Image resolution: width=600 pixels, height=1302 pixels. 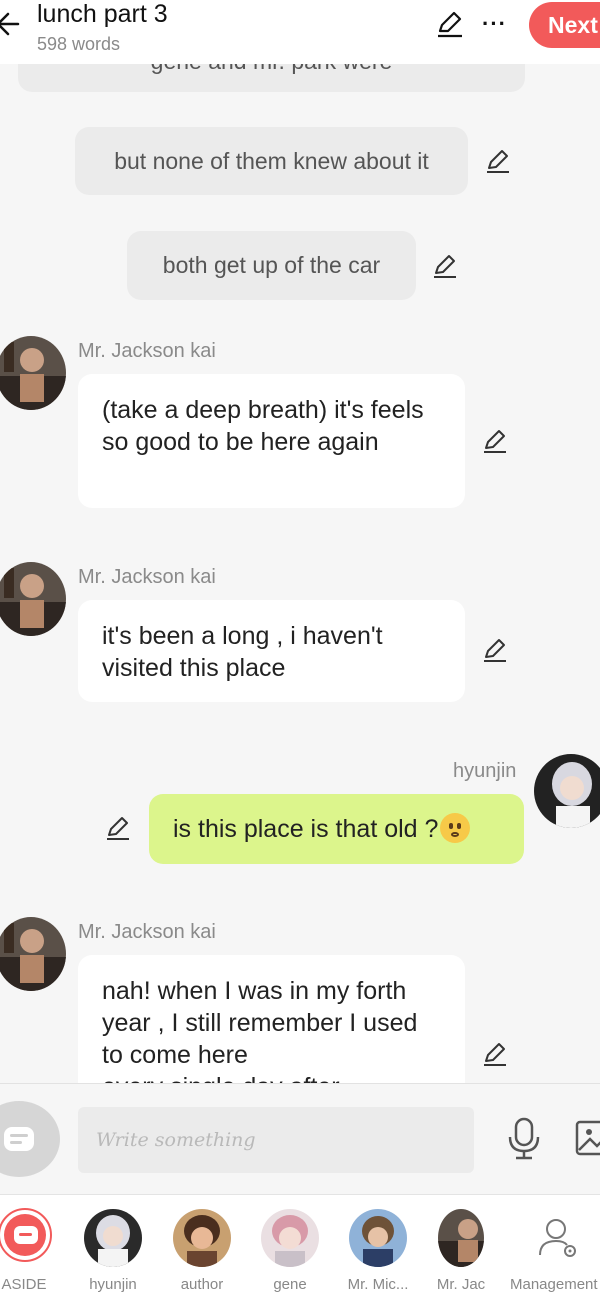 I want to click on microphone-icon, so click(x=524, y=1139).